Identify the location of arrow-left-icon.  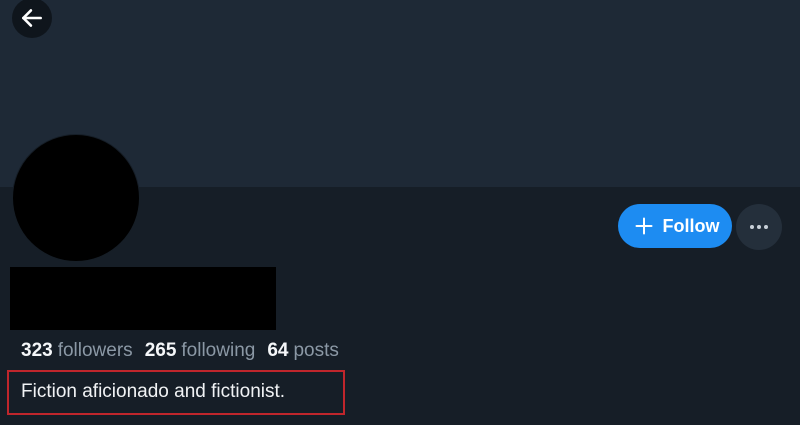
(32, 18).